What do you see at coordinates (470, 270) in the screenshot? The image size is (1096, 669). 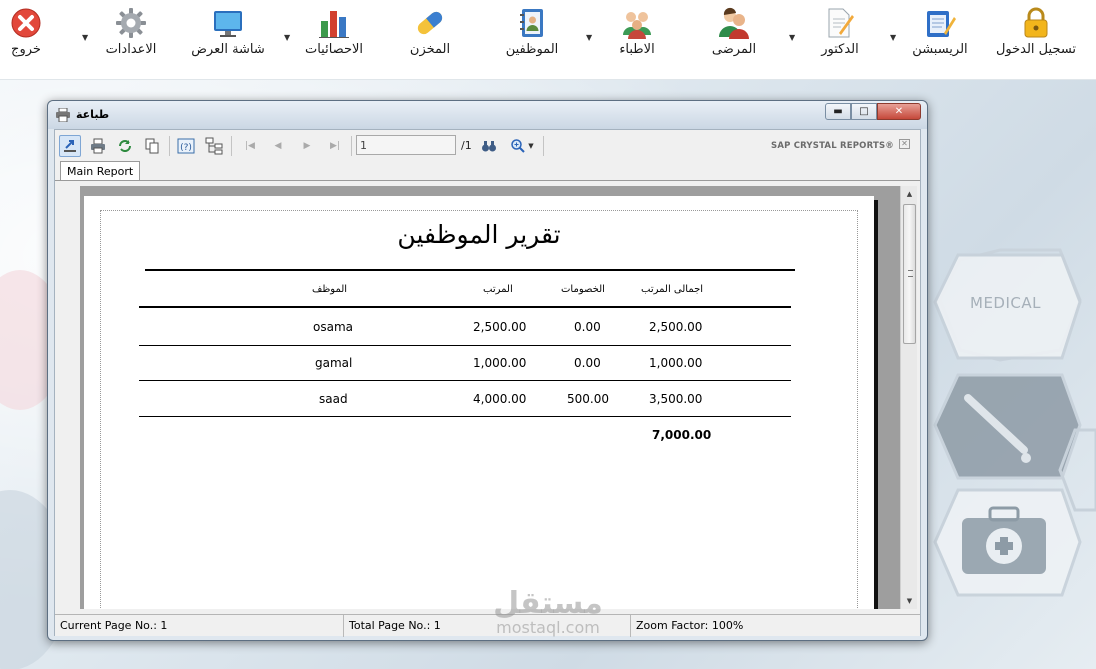 I see `header-top-rule` at bounding box center [470, 270].